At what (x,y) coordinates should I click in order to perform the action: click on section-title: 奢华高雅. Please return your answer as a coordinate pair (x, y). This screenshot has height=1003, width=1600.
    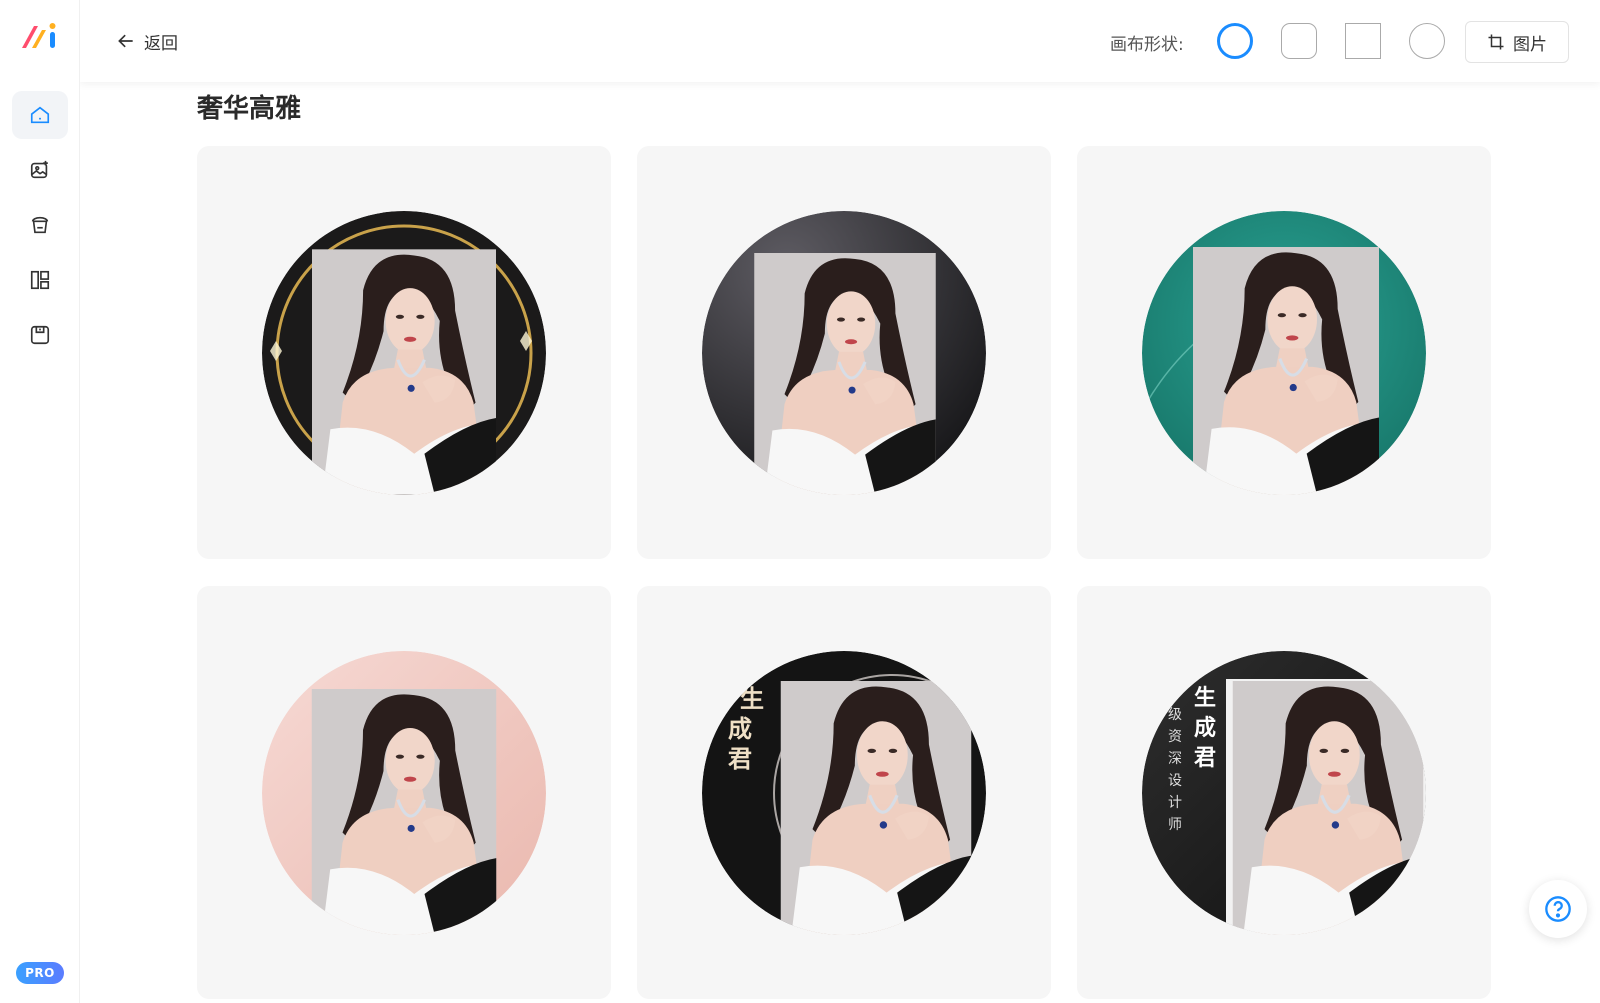
    Looking at the image, I should click on (249, 109).